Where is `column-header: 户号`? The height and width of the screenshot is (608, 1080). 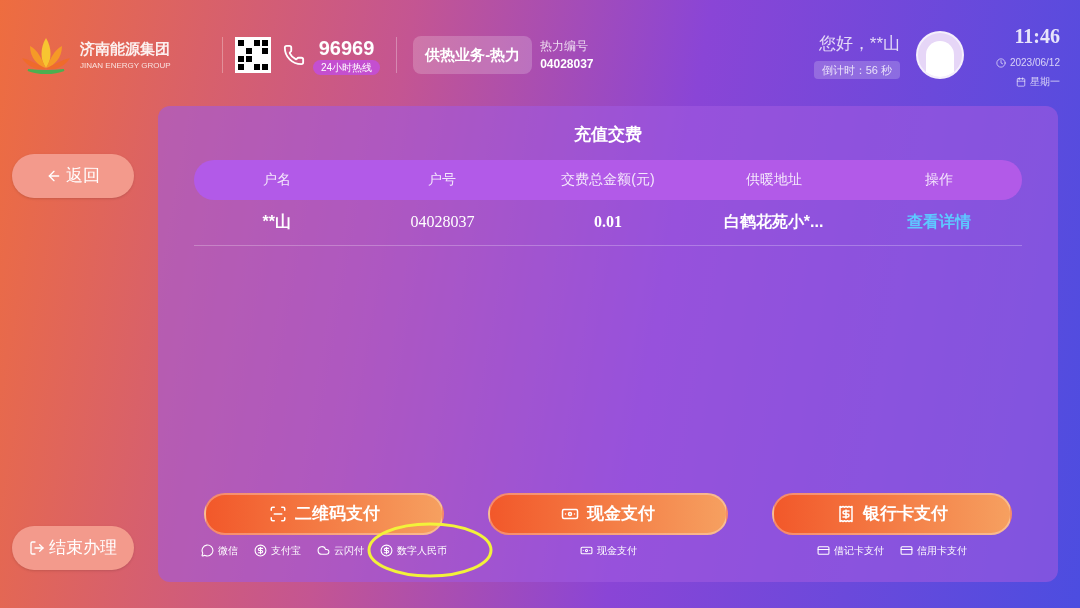 column-header: 户号 is located at coordinates (442, 179).